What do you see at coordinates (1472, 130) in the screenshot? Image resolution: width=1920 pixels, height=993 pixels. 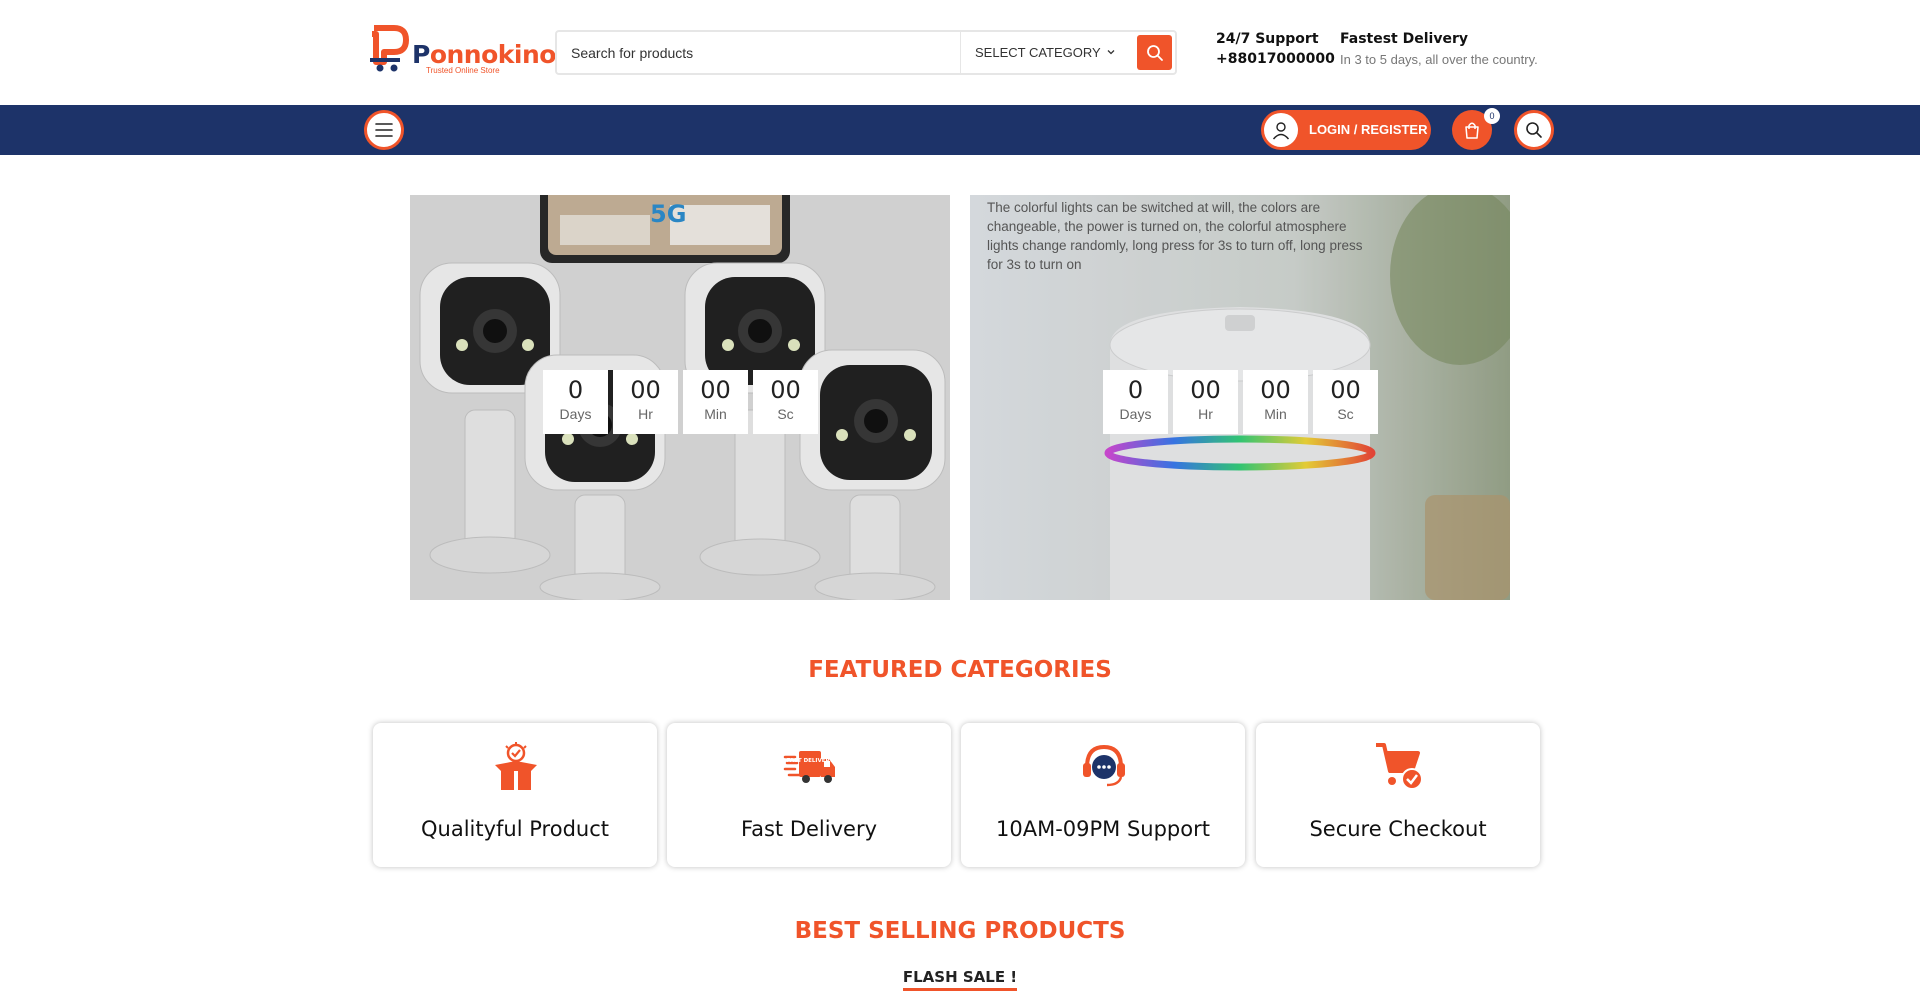 I see `shopping-bag-icon` at bounding box center [1472, 130].